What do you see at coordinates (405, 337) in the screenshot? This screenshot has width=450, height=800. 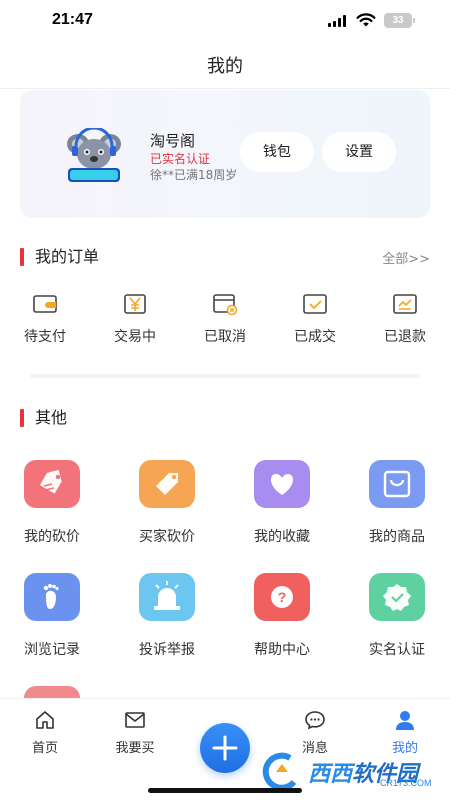 I see `order-status-label: 已退款` at bounding box center [405, 337].